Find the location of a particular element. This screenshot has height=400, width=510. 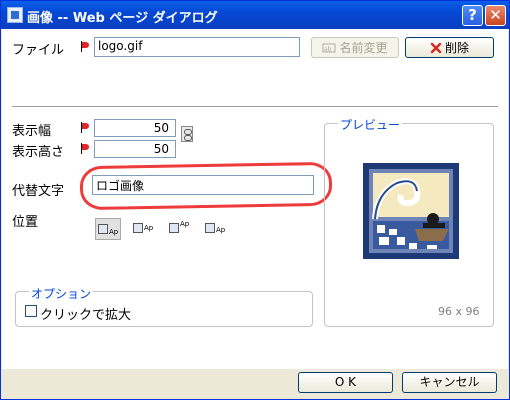

align-left-button: Ap is located at coordinates (108, 229).